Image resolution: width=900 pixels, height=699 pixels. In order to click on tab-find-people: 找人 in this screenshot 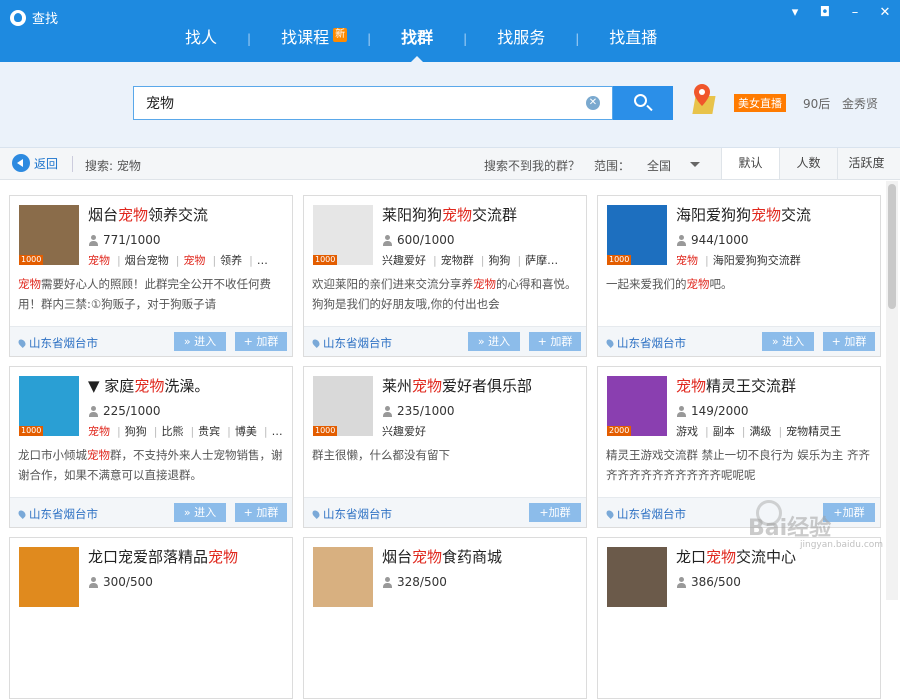, I will do `click(201, 39)`.